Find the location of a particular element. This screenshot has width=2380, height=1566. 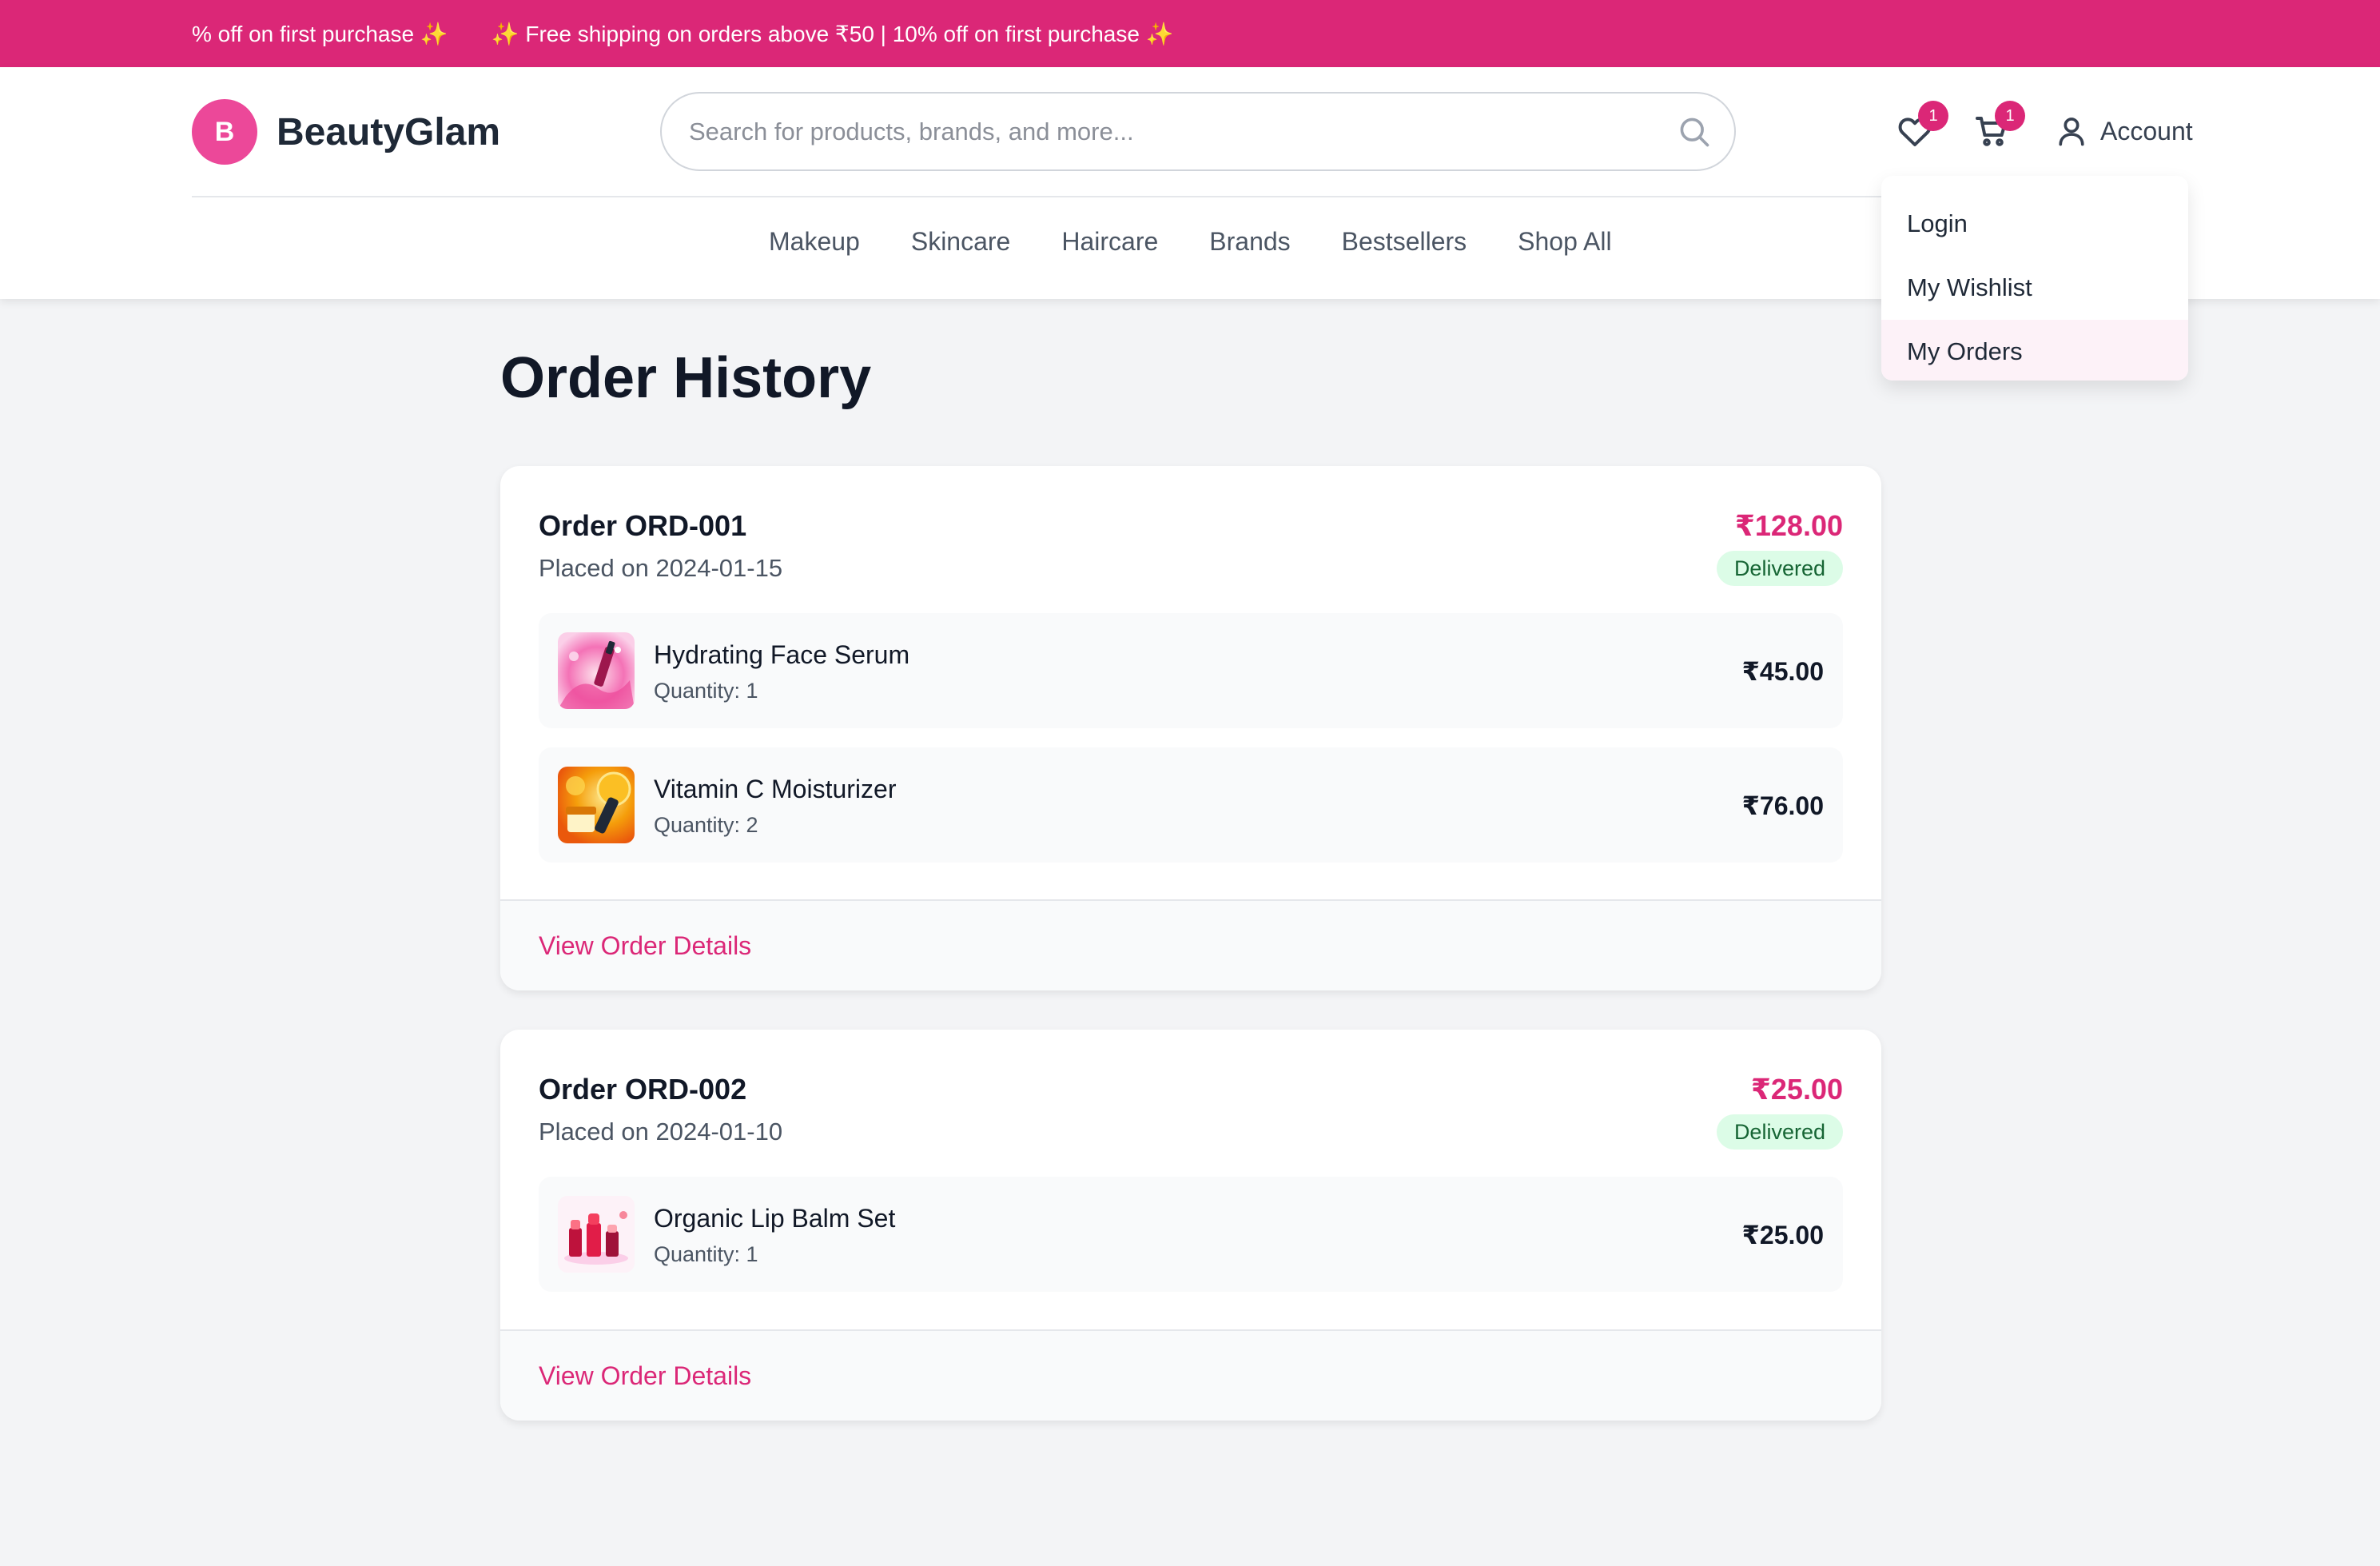

item-quantity: Quantity: 2 is located at coordinates (706, 825).